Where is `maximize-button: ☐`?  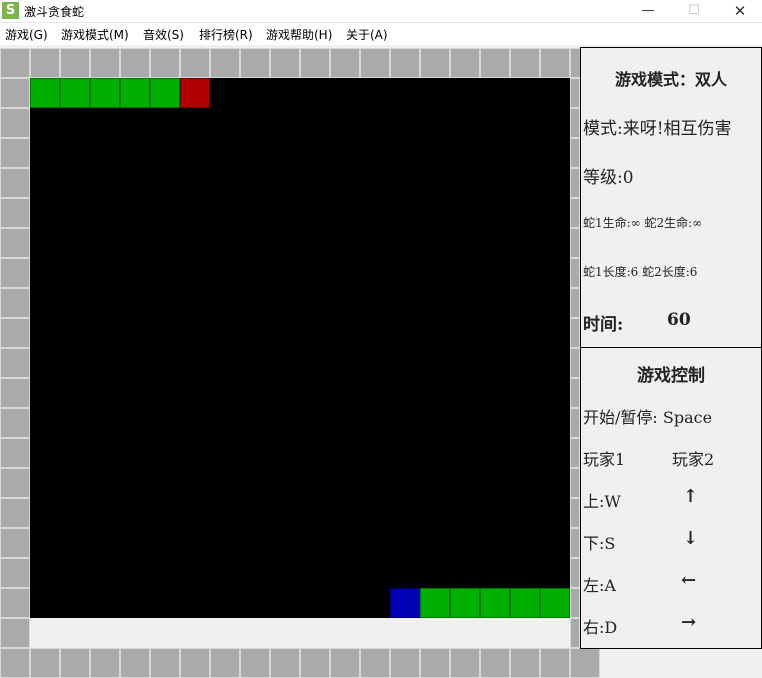 maximize-button: ☐ is located at coordinates (694, 11).